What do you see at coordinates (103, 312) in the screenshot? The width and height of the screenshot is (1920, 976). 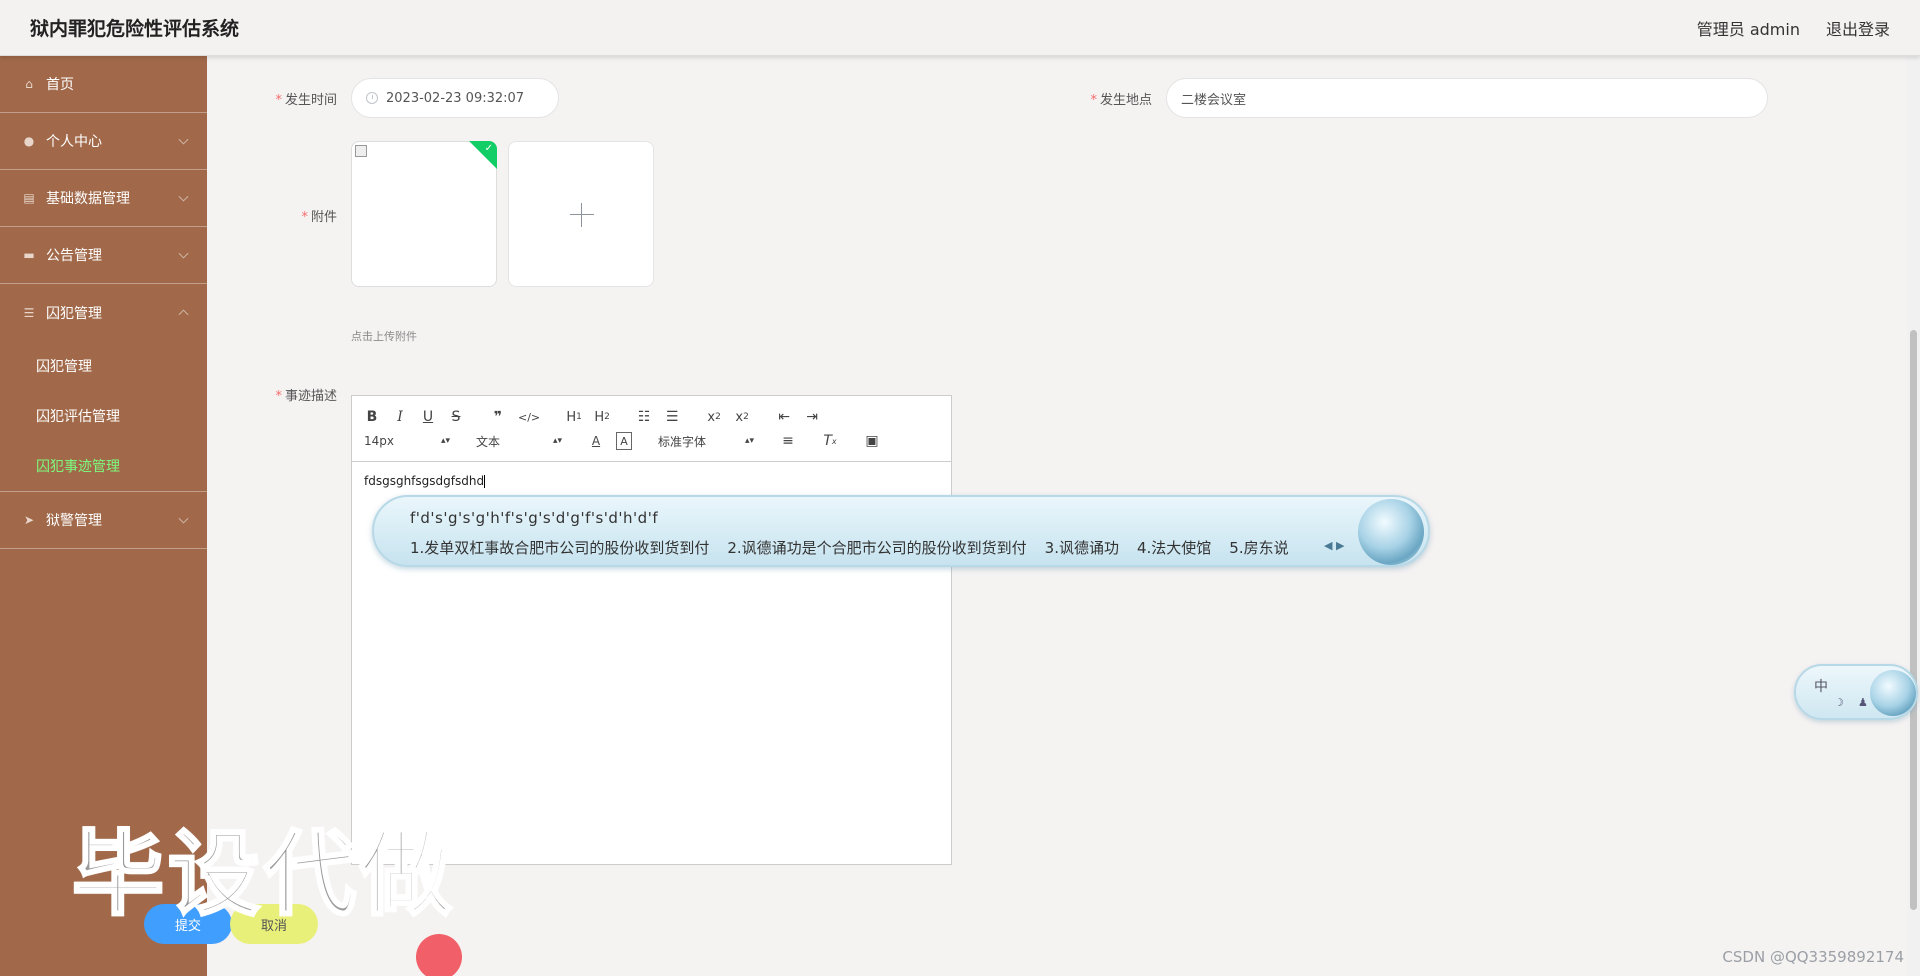 I see `sidebar-item-prisoner: ☰ 囚犯管理` at bounding box center [103, 312].